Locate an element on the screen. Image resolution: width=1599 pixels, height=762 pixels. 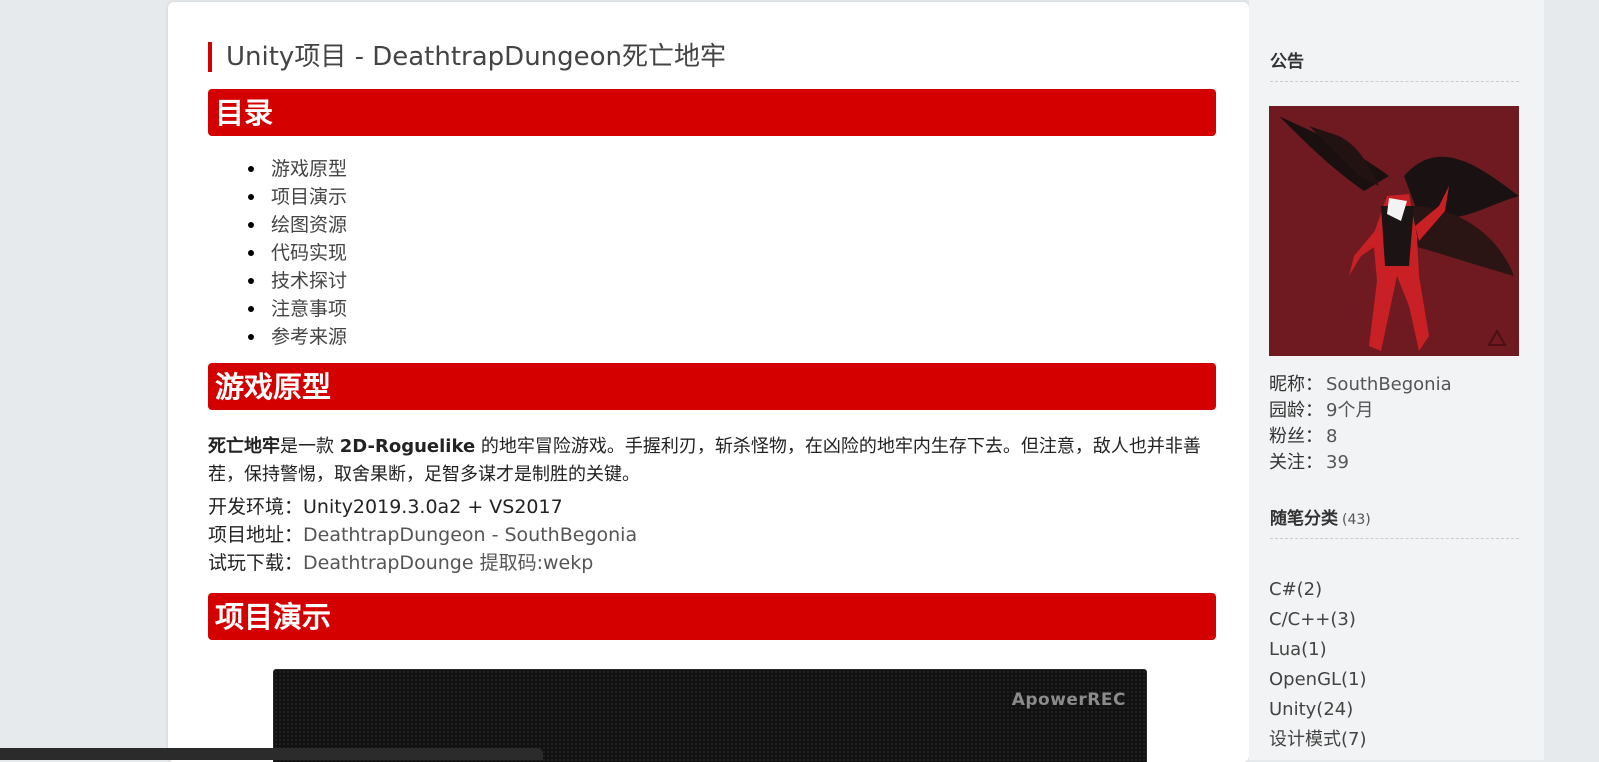
toc-item: 技术探讨 is located at coordinates (297, 281).